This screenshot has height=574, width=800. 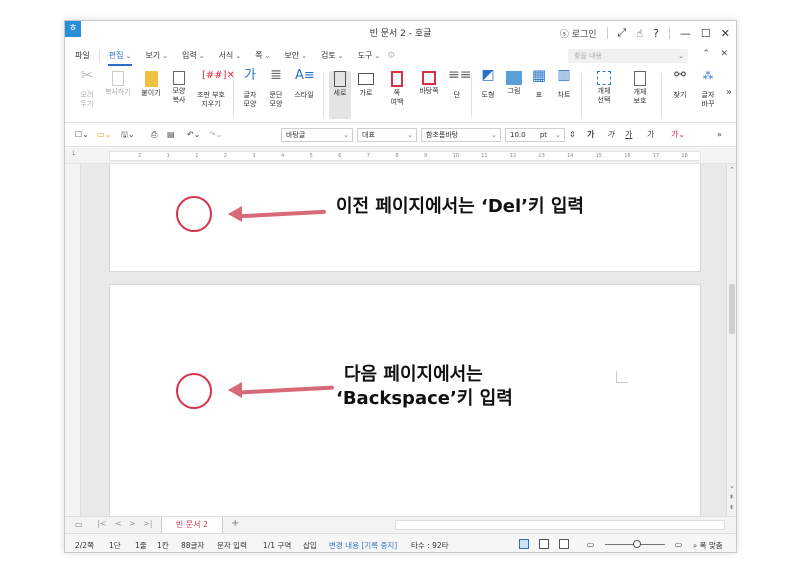 I want to click on menu-review: 검토 ⌄, so click(x=332, y=56).